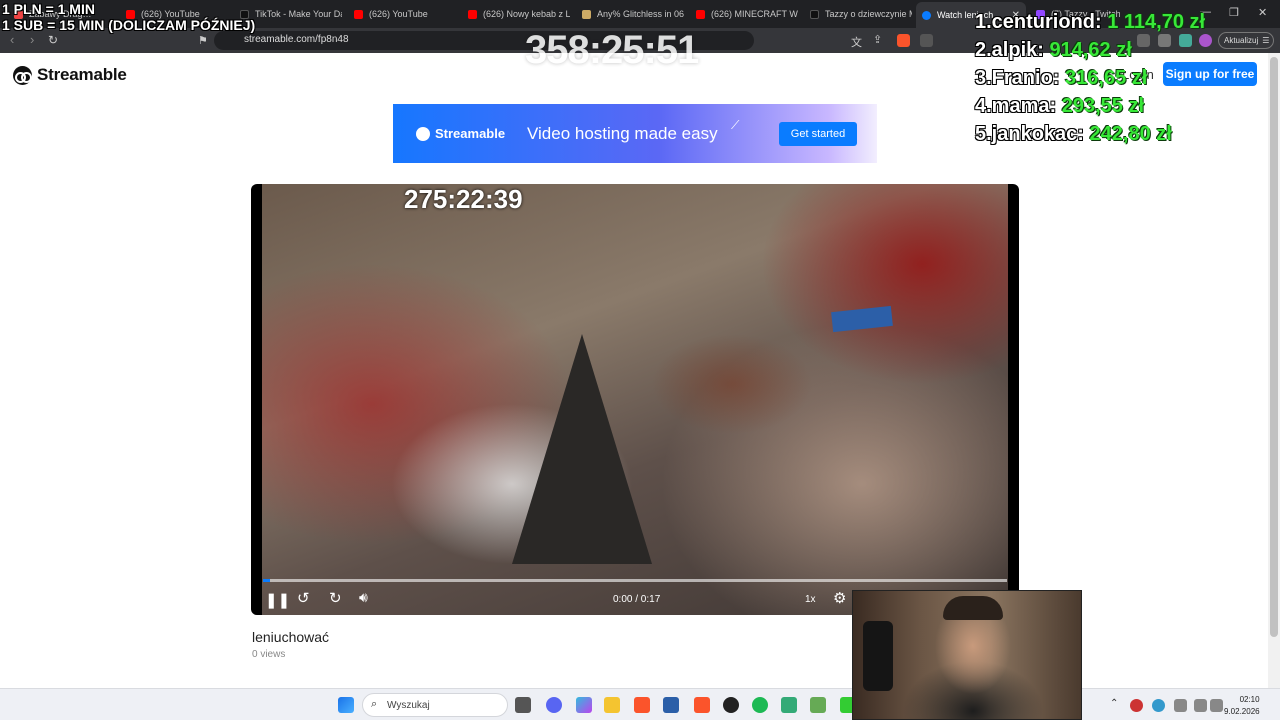 The height and width of the screenshot is (720, 1280). Describe the element at coordinates (1242, 711) in the screenshot. I see `clock-date: 9.02.2026` at that location.